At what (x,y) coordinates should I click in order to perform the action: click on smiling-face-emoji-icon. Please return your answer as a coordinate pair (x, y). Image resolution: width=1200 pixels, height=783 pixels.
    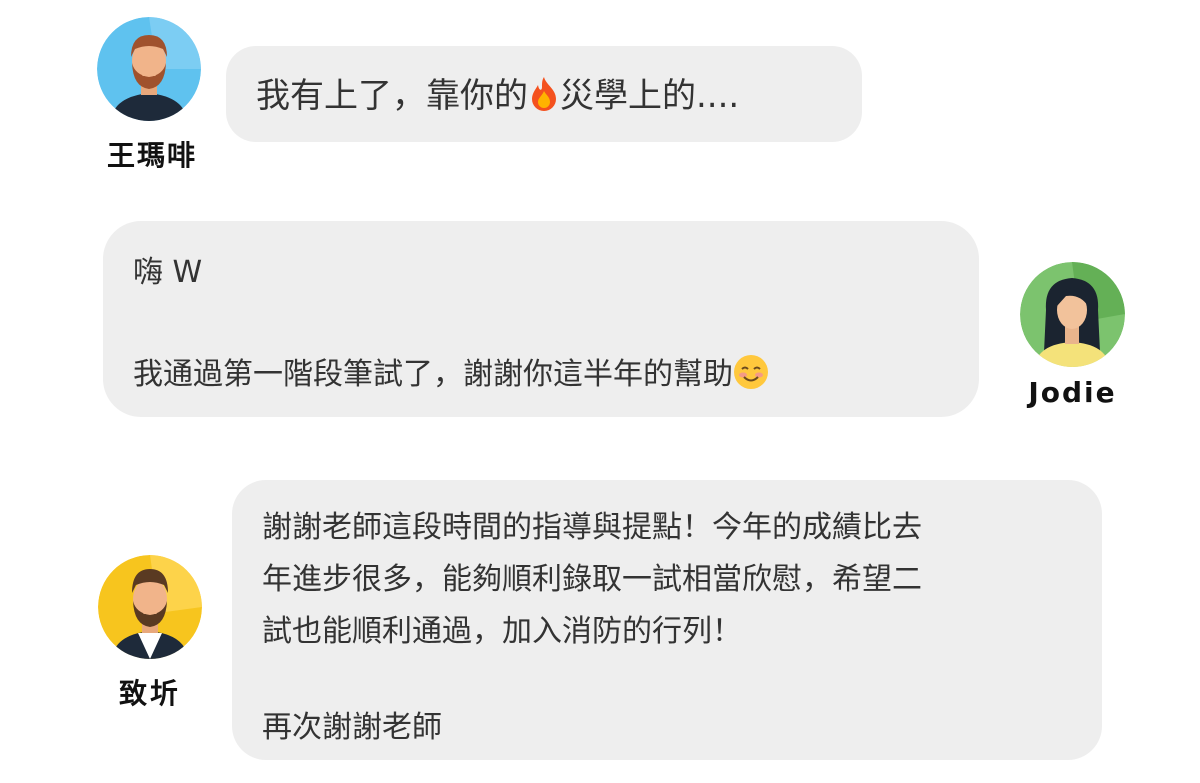
    Looking at the image, I should click on (751, 376).